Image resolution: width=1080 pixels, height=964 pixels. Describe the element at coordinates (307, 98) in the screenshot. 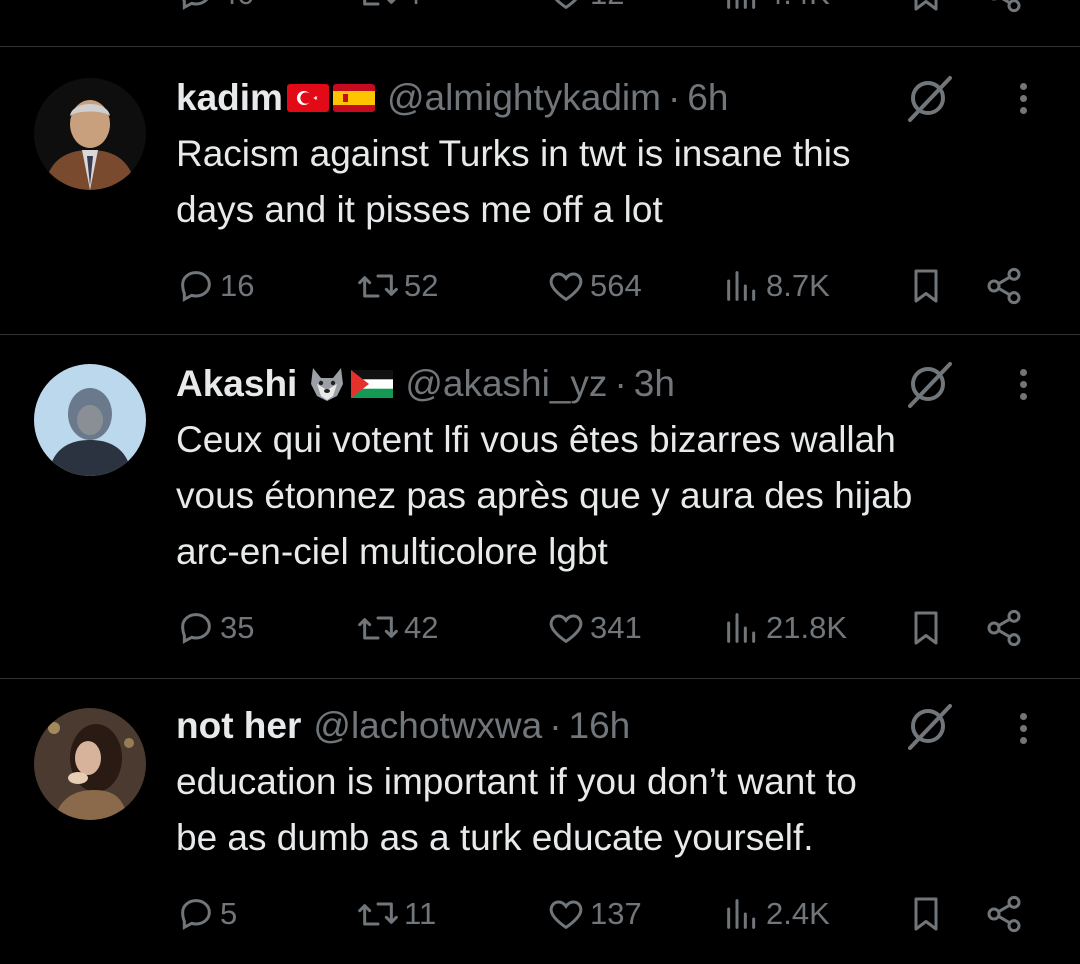

I see `turkey-flag-icon` at that location.